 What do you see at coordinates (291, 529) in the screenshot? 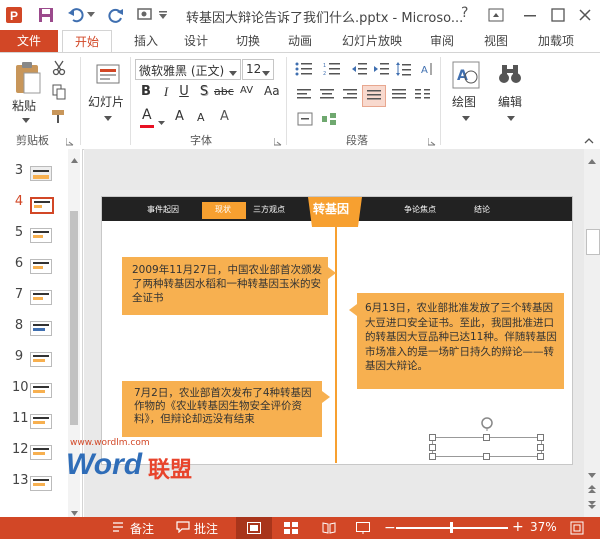
I see `slide-sorter-icon` at bounding box center [291, 529].